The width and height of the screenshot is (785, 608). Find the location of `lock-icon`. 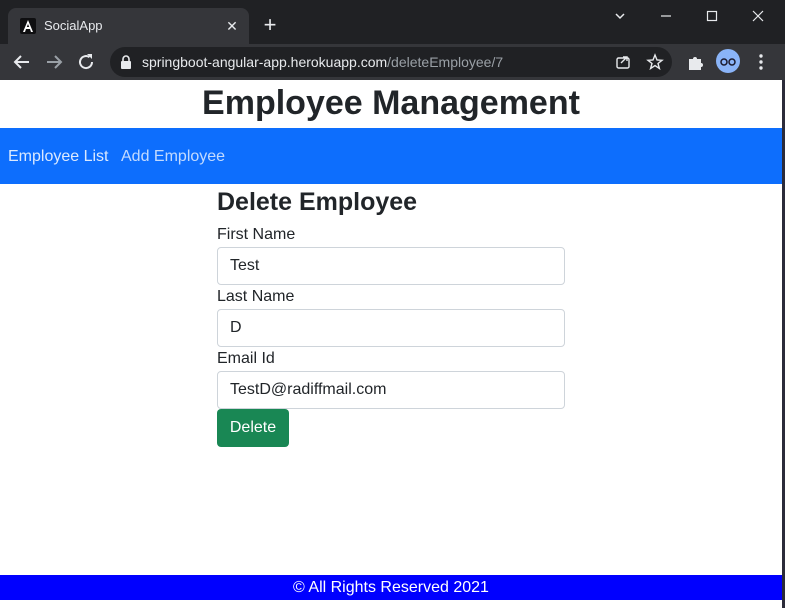

lock-icon is located at coordinates (126, 62).